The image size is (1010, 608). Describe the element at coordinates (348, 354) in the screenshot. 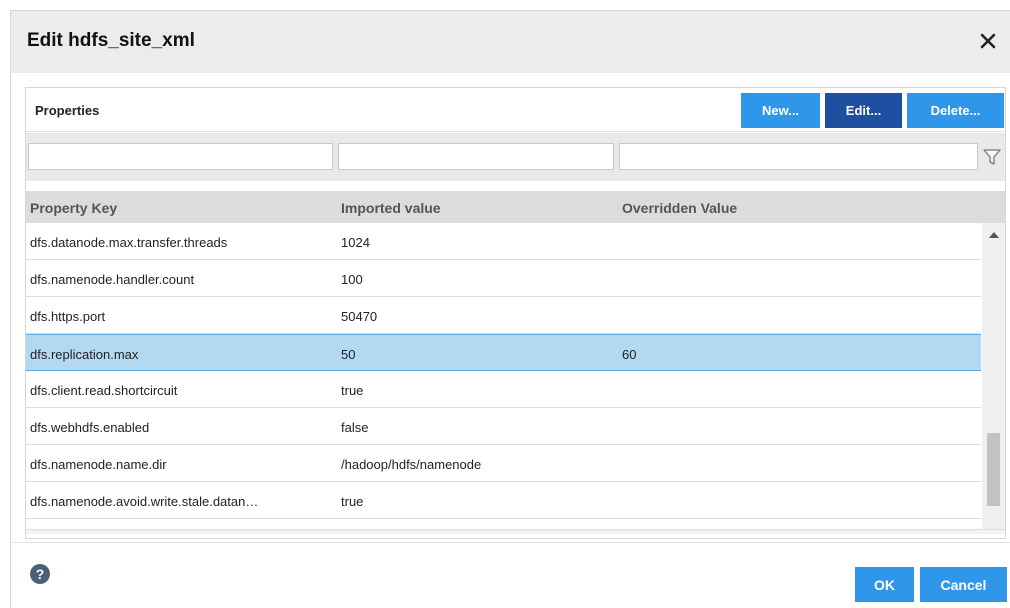

I see `cell-imported-value: 50` at that location.